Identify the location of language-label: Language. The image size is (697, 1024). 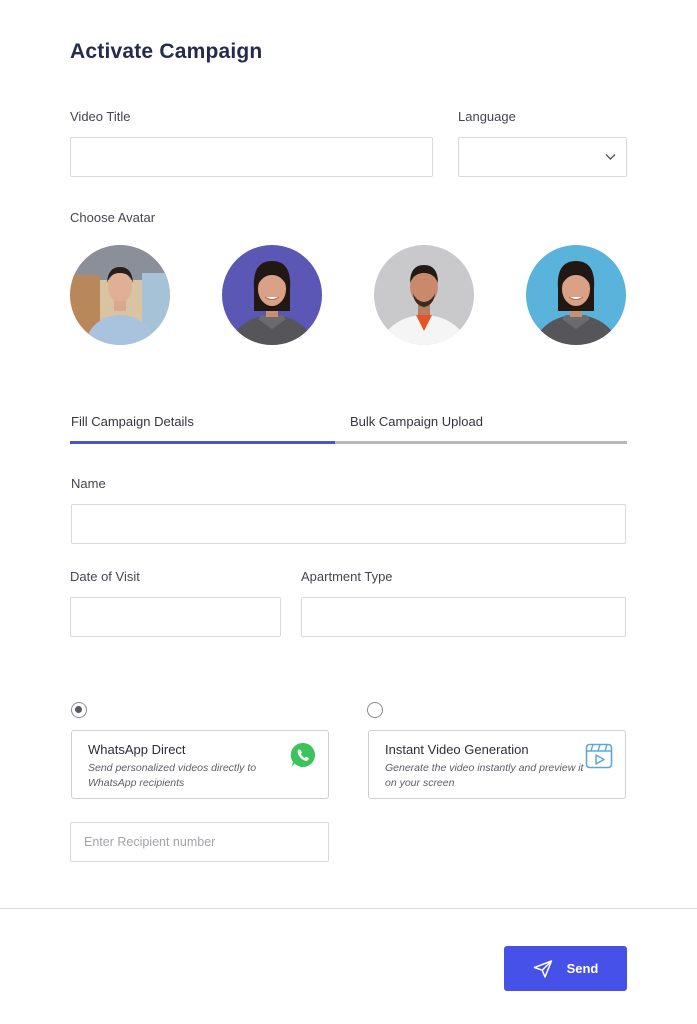
(487, 116).